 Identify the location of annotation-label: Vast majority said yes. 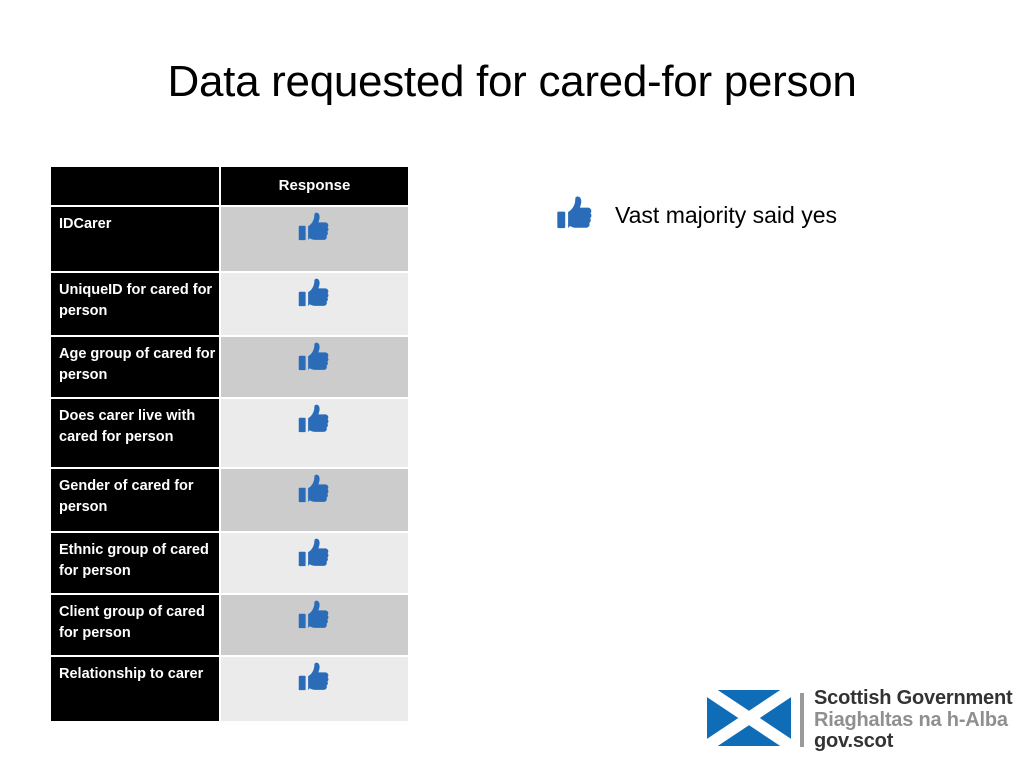
(726, 215).